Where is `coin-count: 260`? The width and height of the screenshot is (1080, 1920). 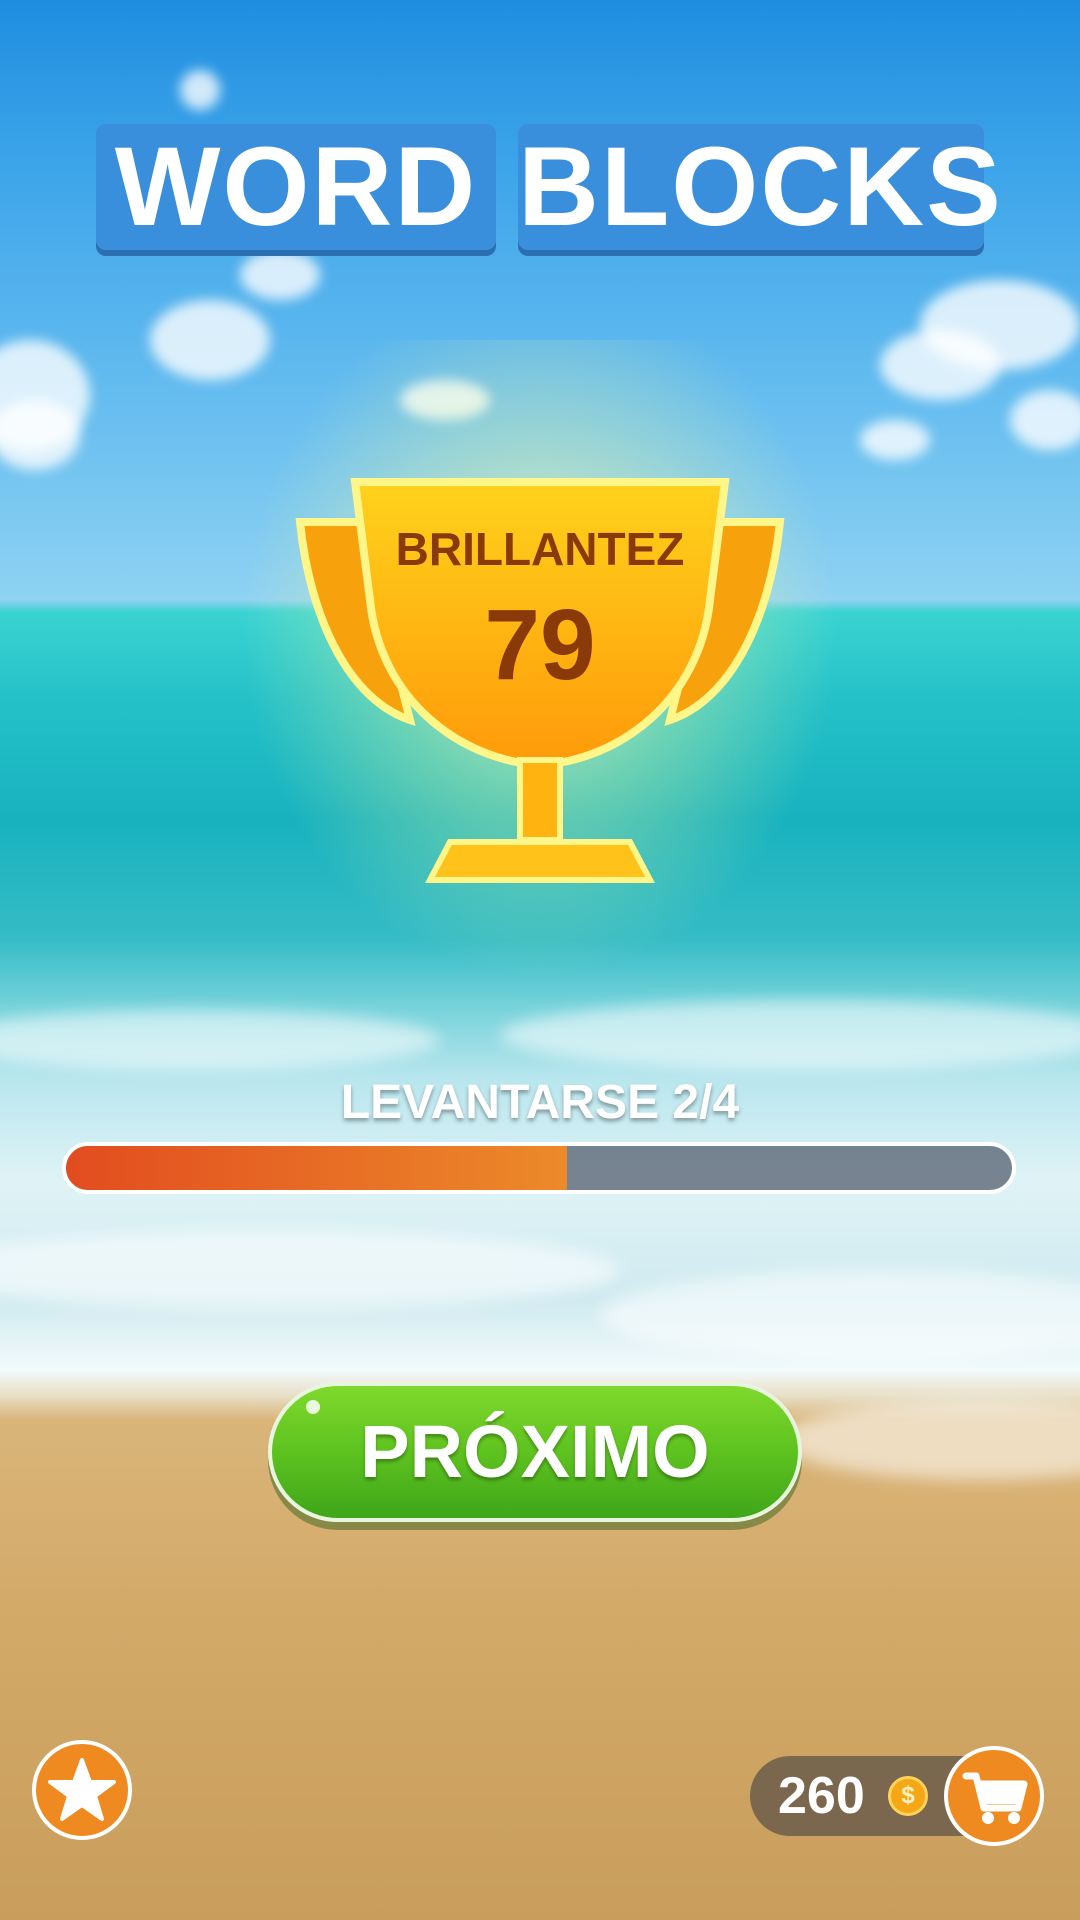 coin-count: 260 is located at coordinates (821, 1796).